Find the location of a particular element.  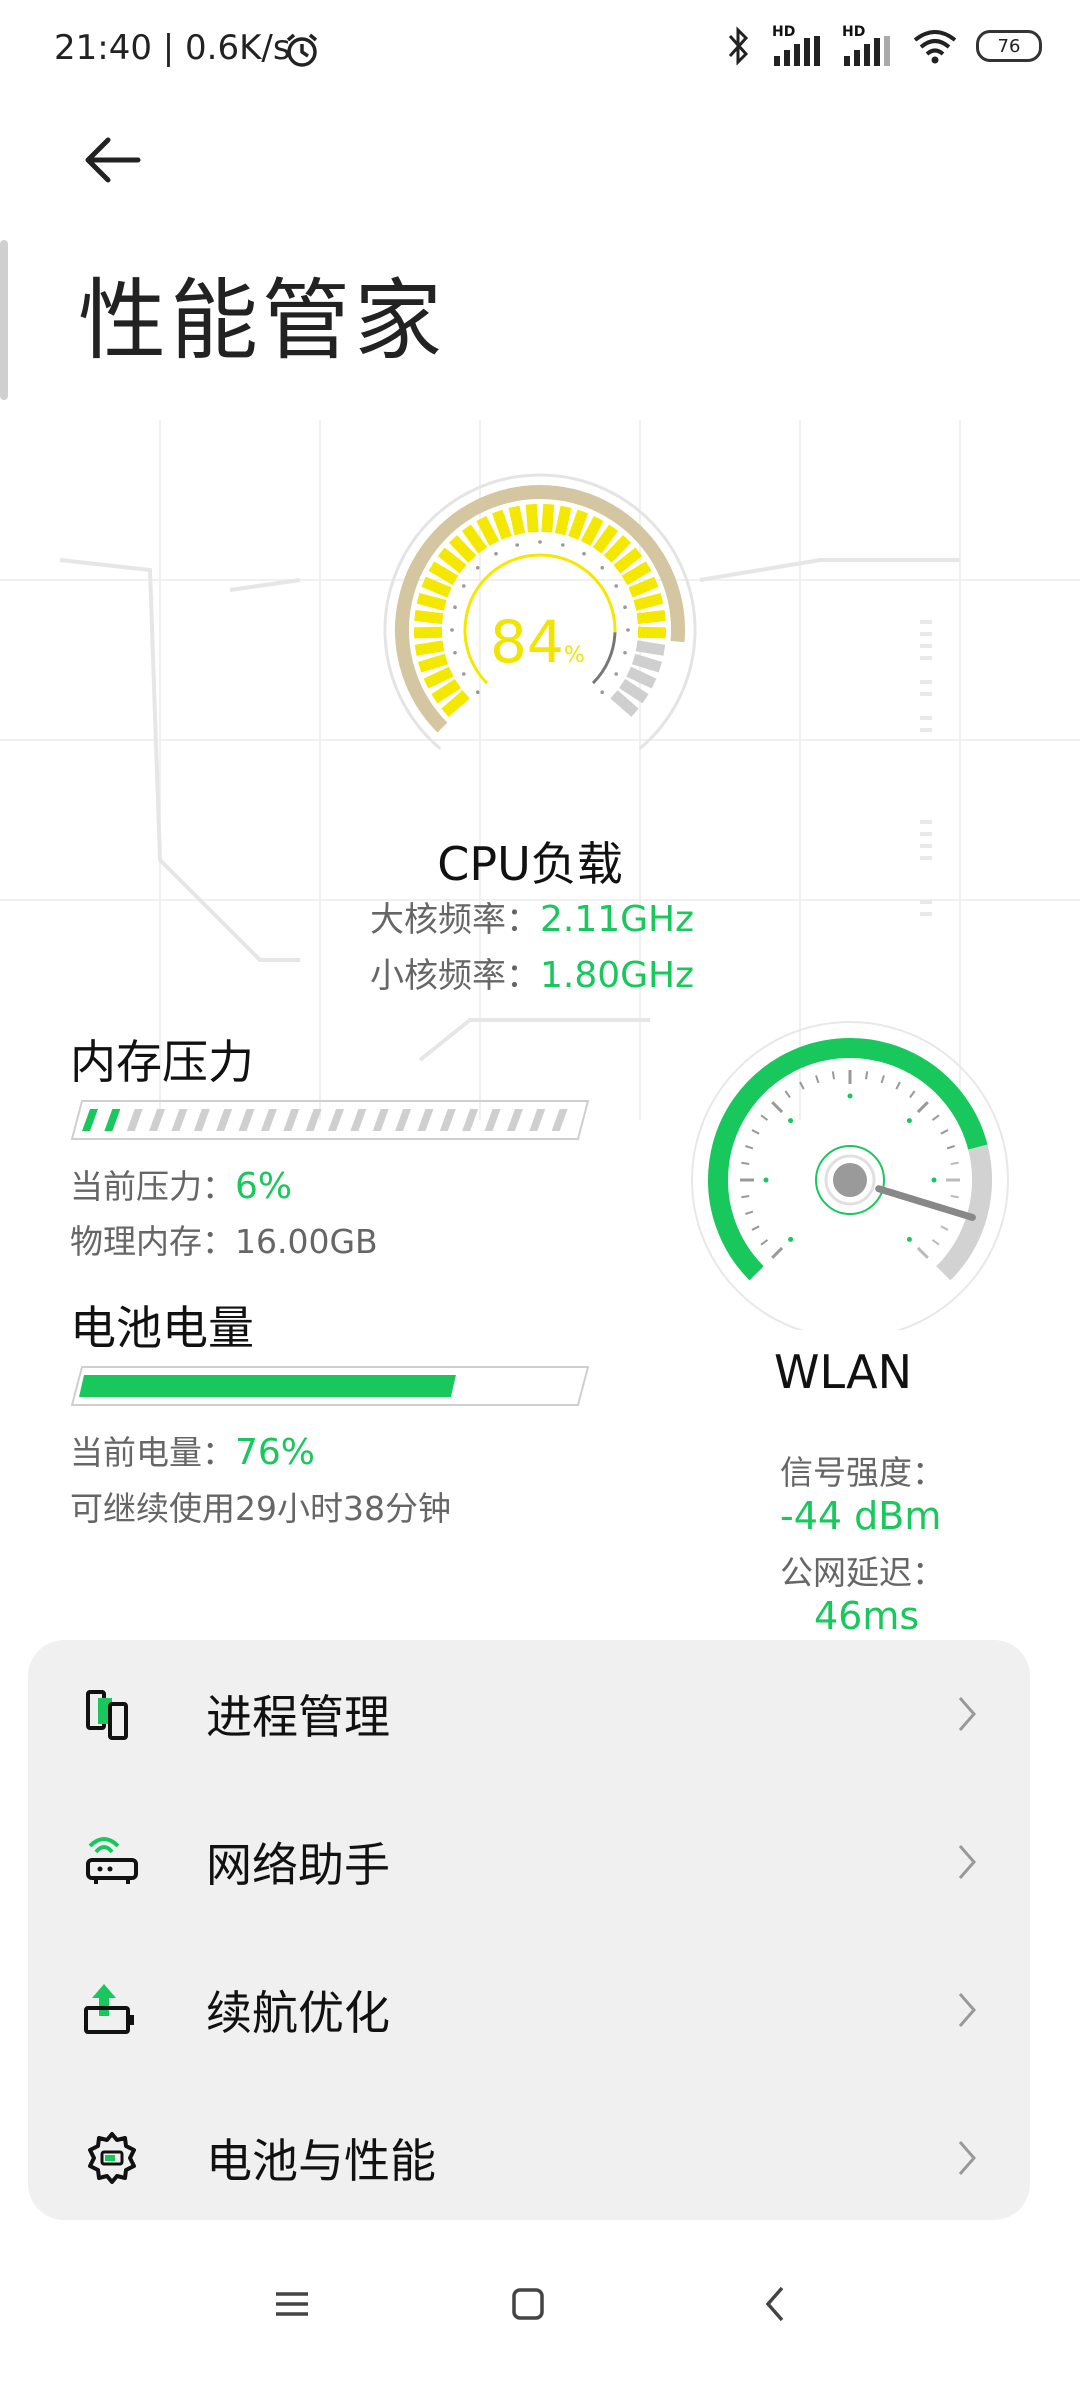

menu-item-label: 进程管理 is located at coordinates (298, 1717).